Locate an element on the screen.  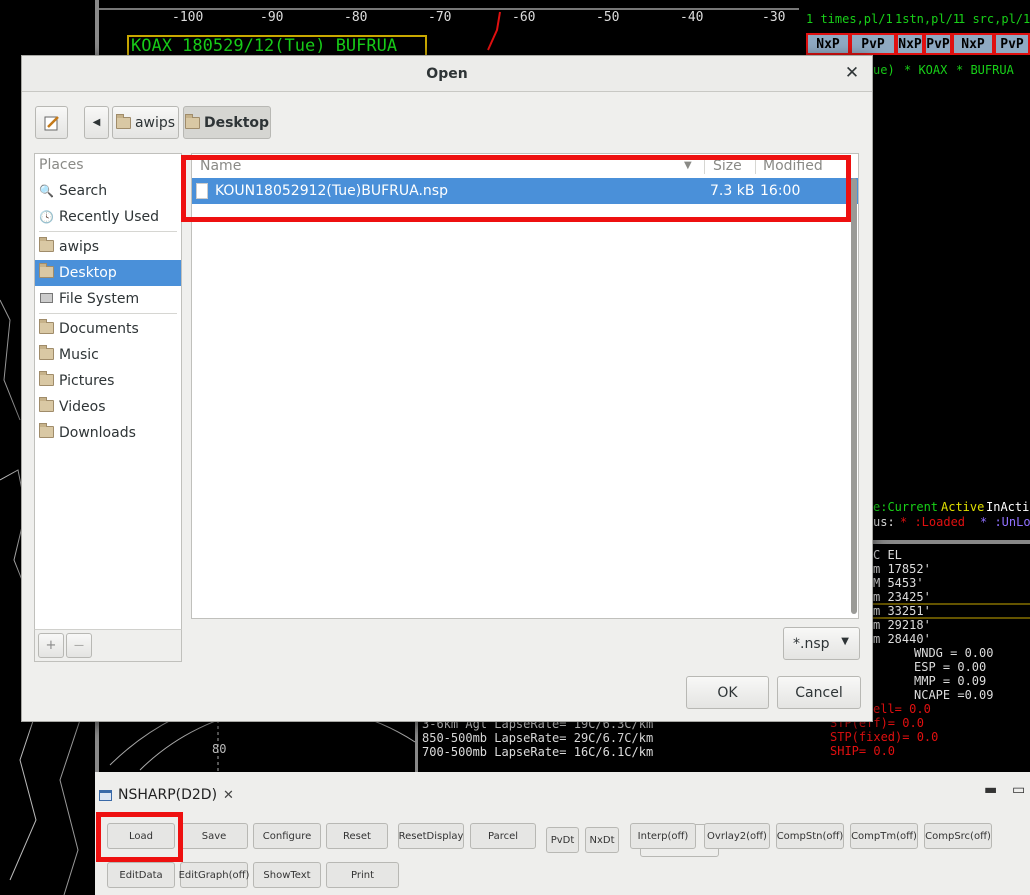
place-label: Desktop is located at coordinates (88, 273).